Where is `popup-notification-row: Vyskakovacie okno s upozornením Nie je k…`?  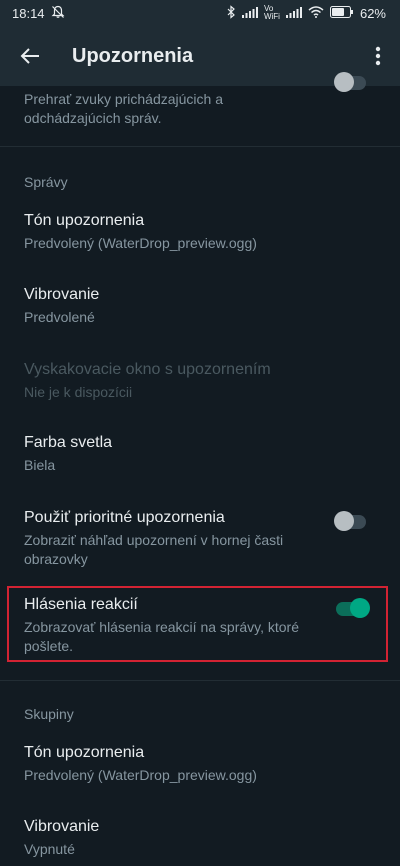
popup-notification-row: Vyskakovacie okno s upozornením Nie je k… is located at coordinates (200, 381).